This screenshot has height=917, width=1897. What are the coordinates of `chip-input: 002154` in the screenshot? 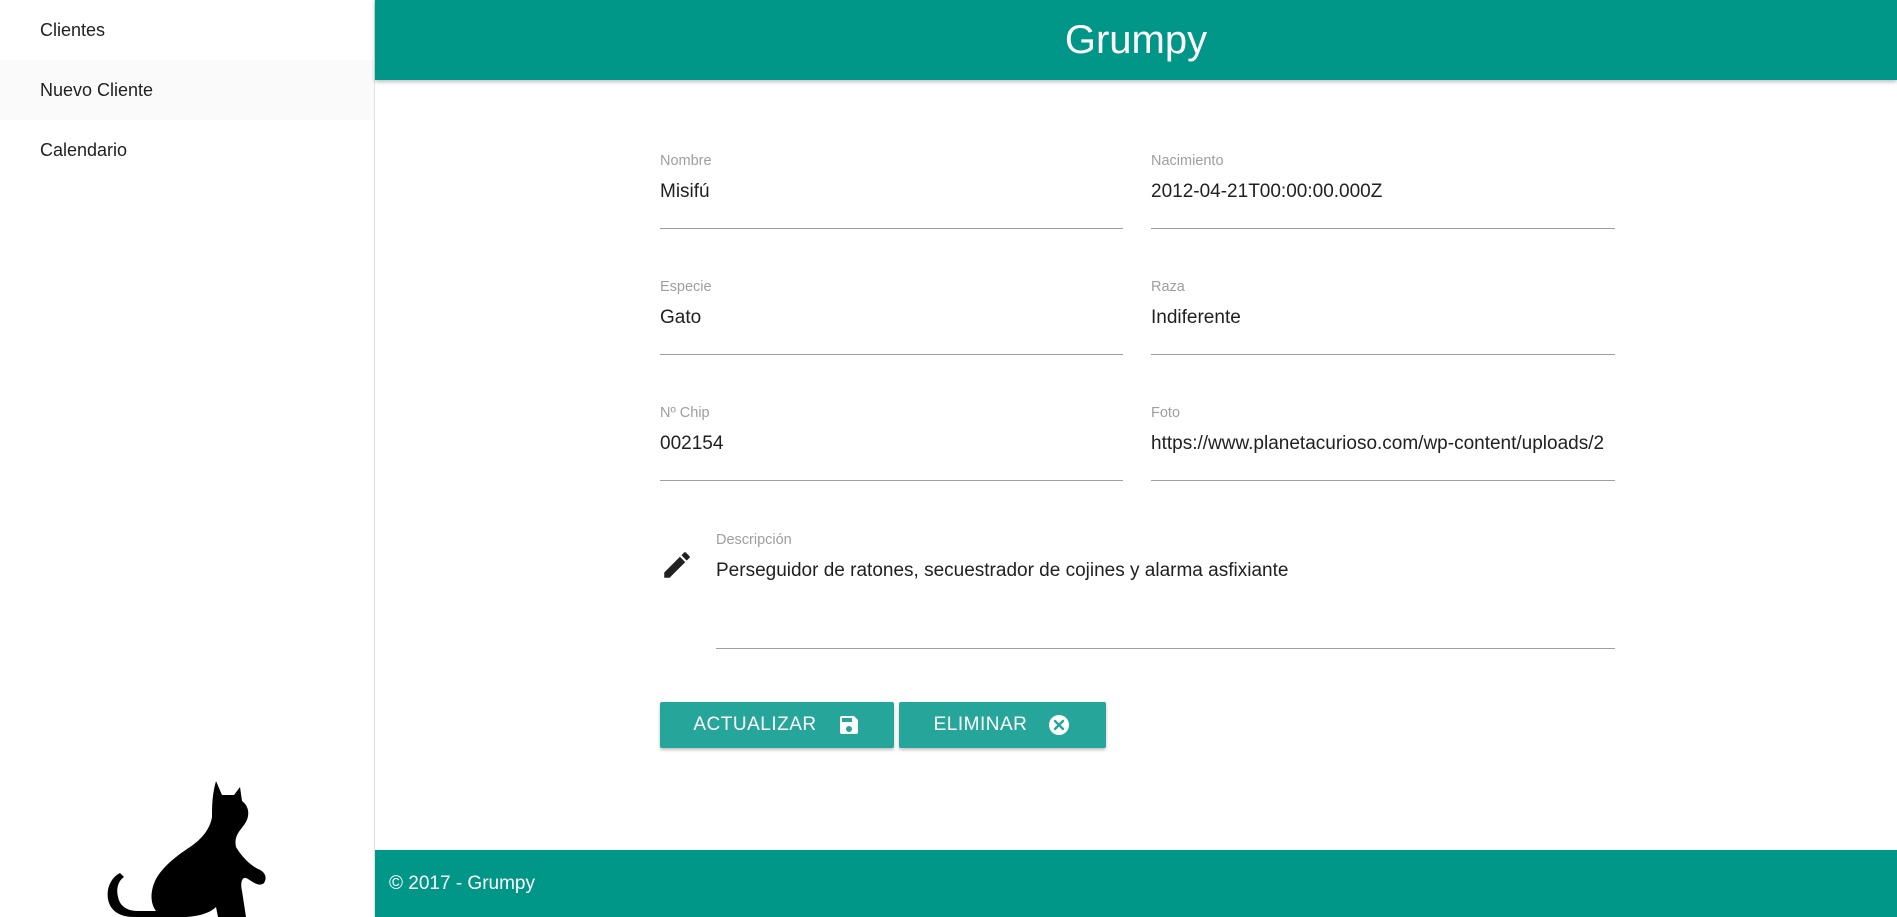 It's located at (891, 444).